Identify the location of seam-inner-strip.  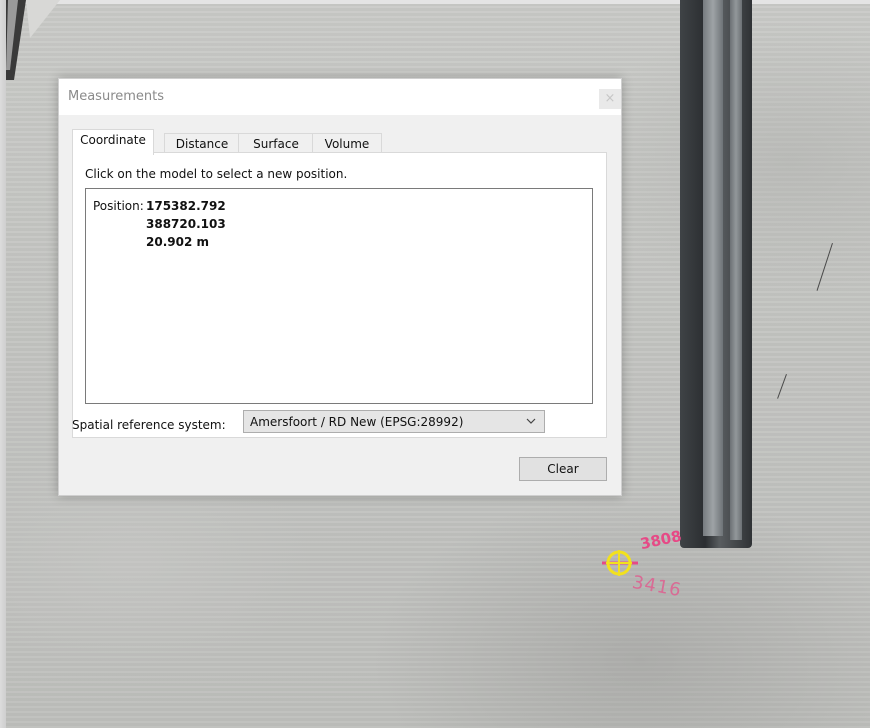
(713, 268).